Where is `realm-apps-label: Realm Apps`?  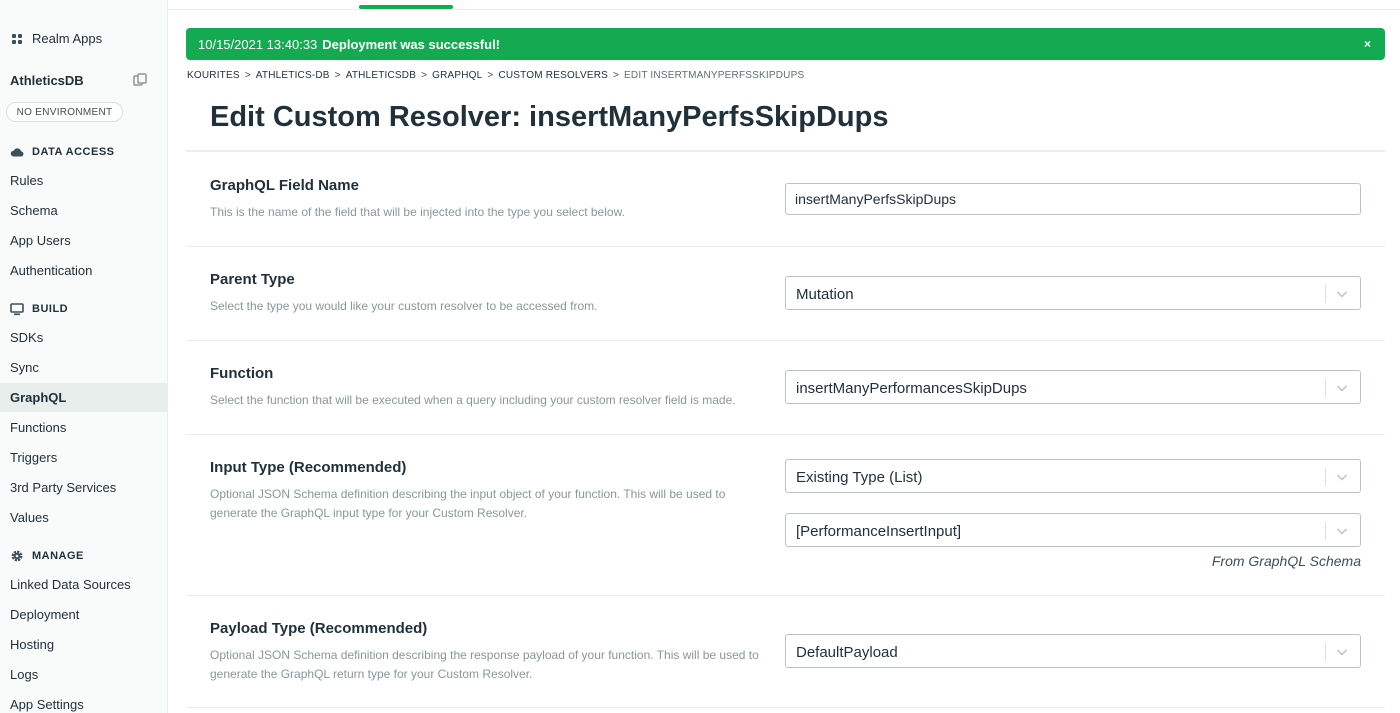 realm-apps-label: Realm Apps is located at coordinates (67, 38).